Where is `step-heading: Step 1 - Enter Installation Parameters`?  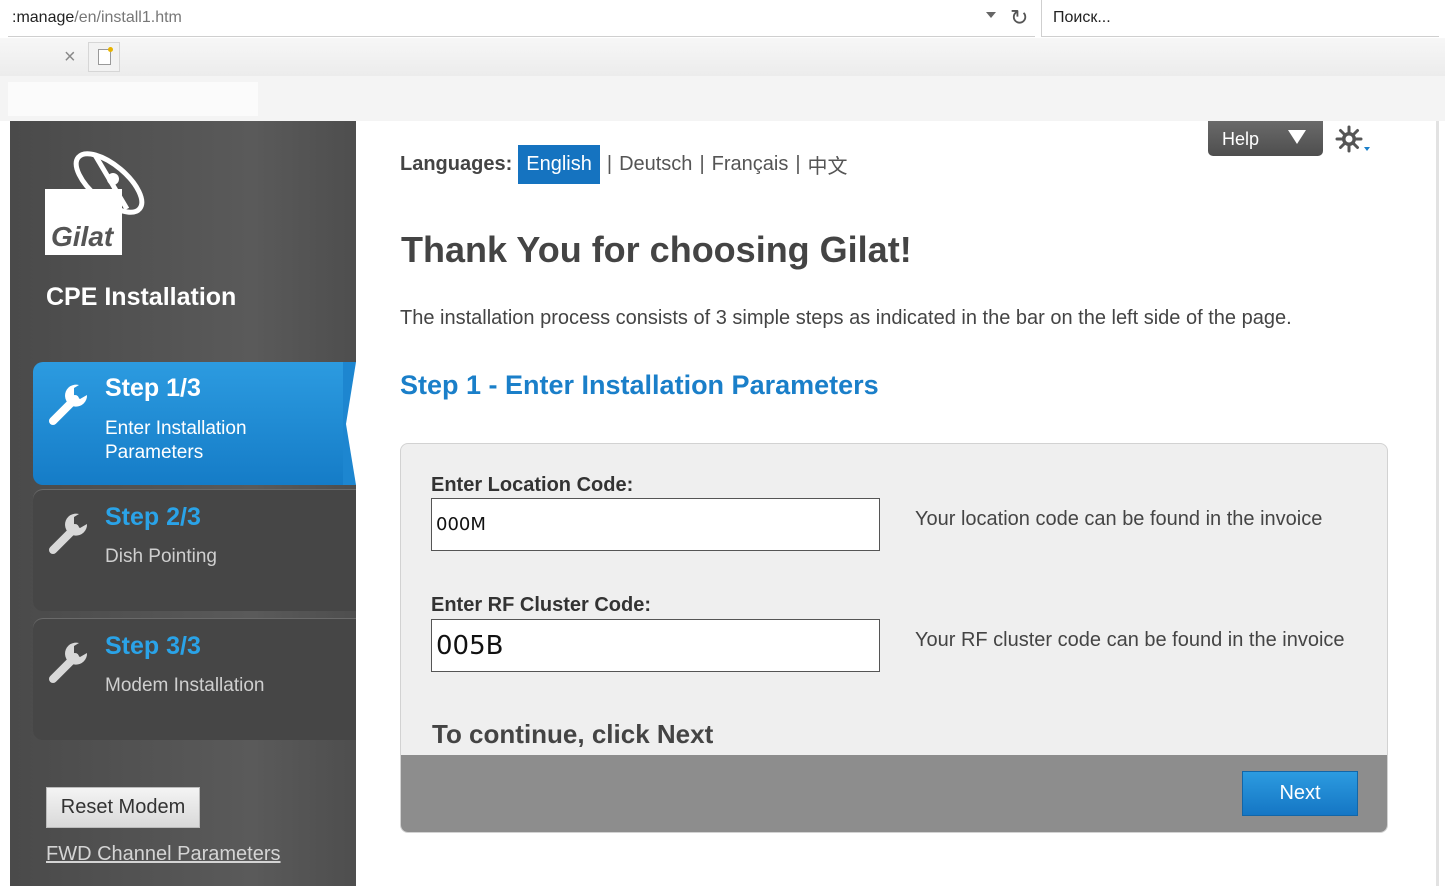 step-heading: Step 1 - Enter Installation Parameters is located at coordinates (639, 385).